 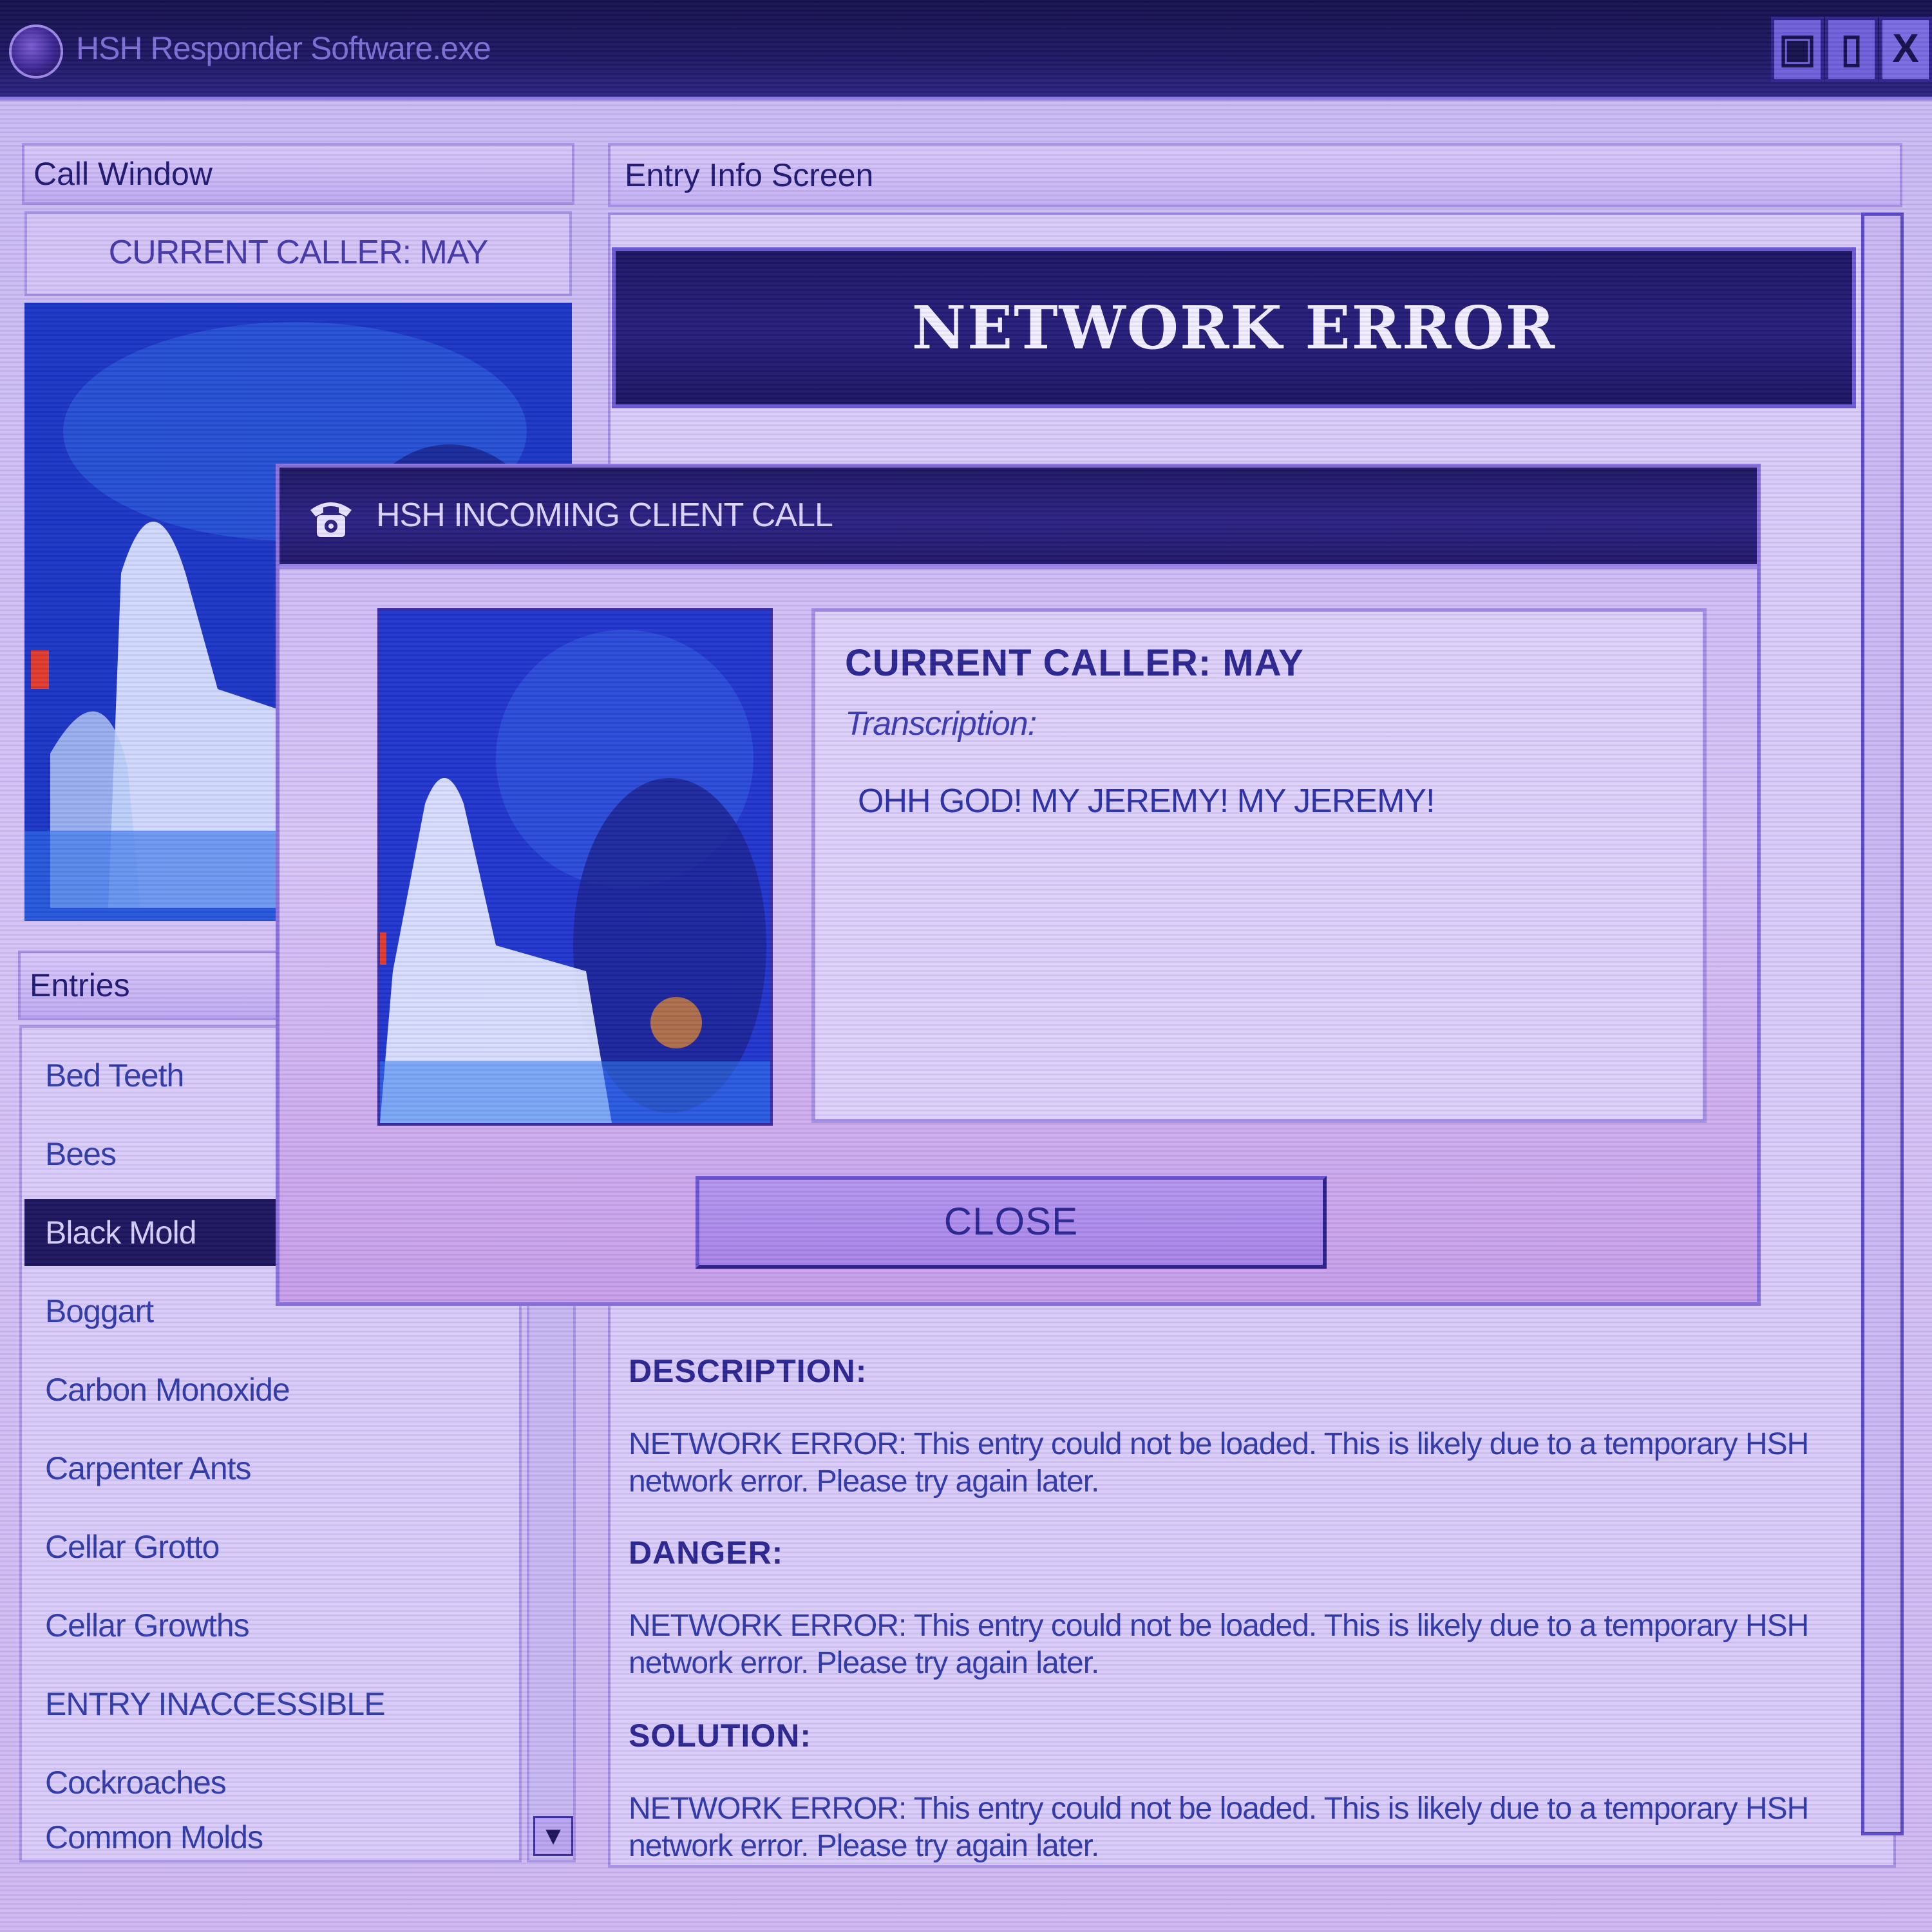 I want to click on dialog-title: HSH INCOMING CLIENT CALL, so click(x=604, y=515).